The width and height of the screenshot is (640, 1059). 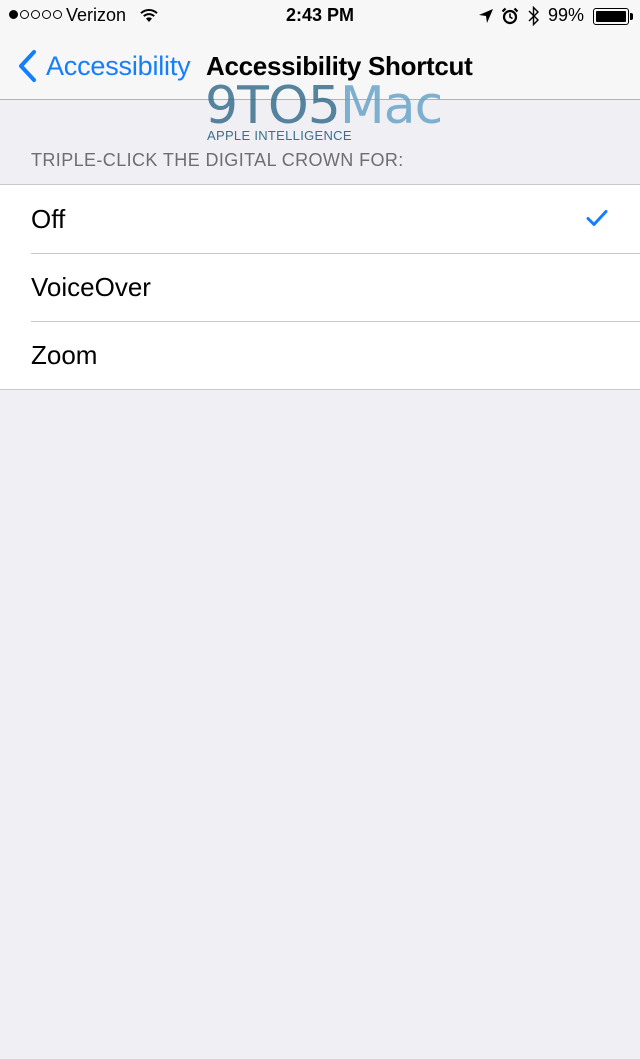 What do you see at coordinates (64, 355) in the screenshot?
I see `option-label: Zoom` at bounding box center [64, 355].